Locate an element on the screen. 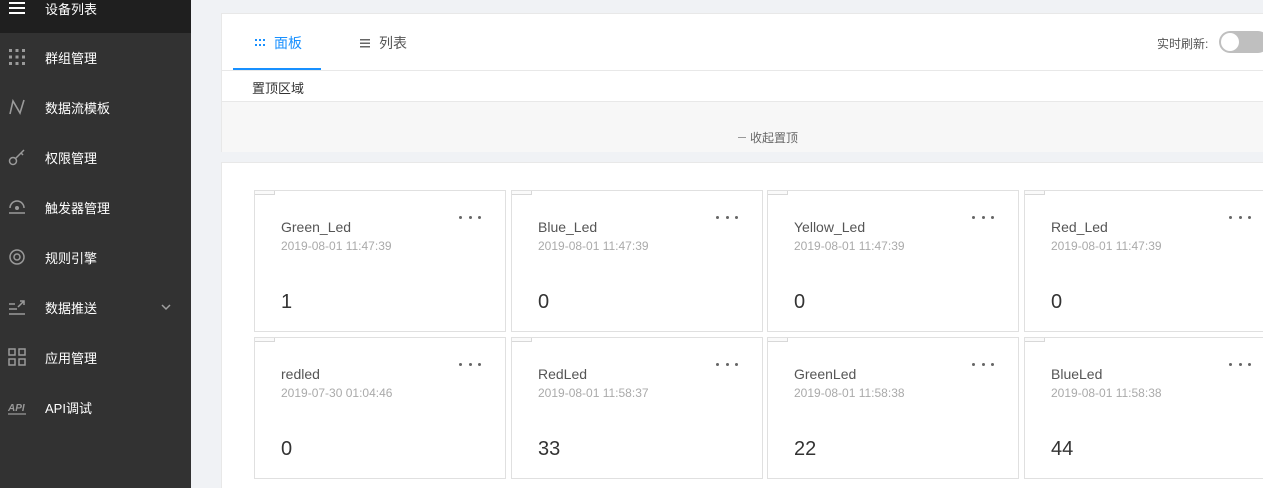 The height and width of the screenshot is (488, 1263). device-timestamp: 2019-07-30 01:04:46 is located at coordinates (337, 393).